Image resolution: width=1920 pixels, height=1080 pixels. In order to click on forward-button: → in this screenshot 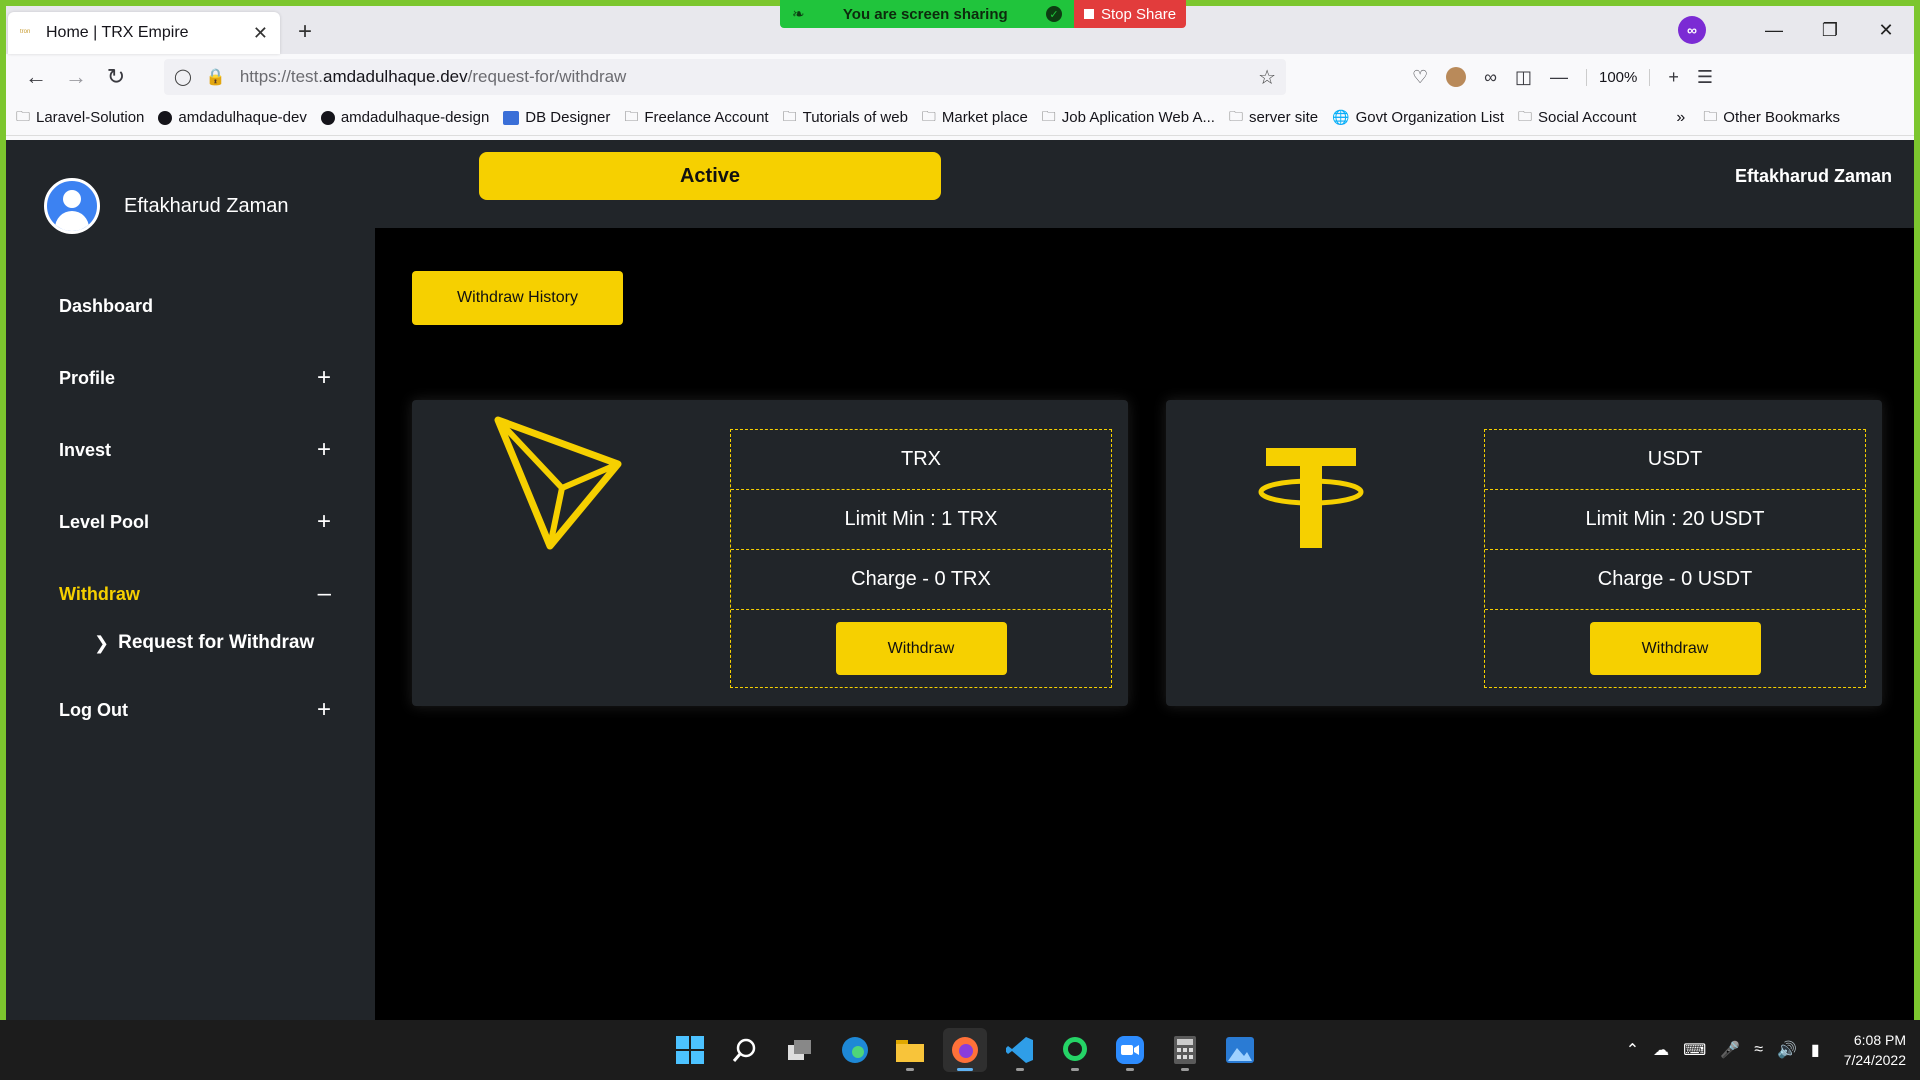, I will do `click(76, 77)`.